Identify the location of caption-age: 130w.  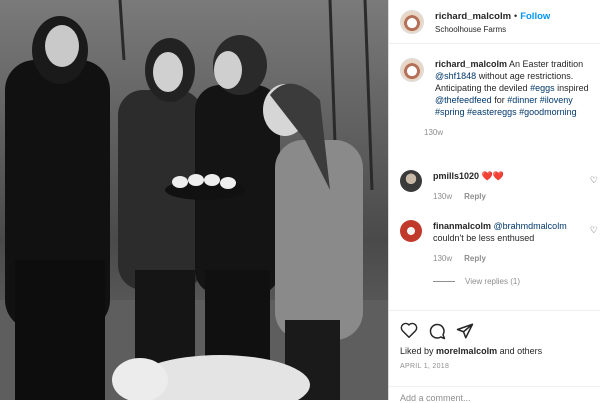
(434, 132).